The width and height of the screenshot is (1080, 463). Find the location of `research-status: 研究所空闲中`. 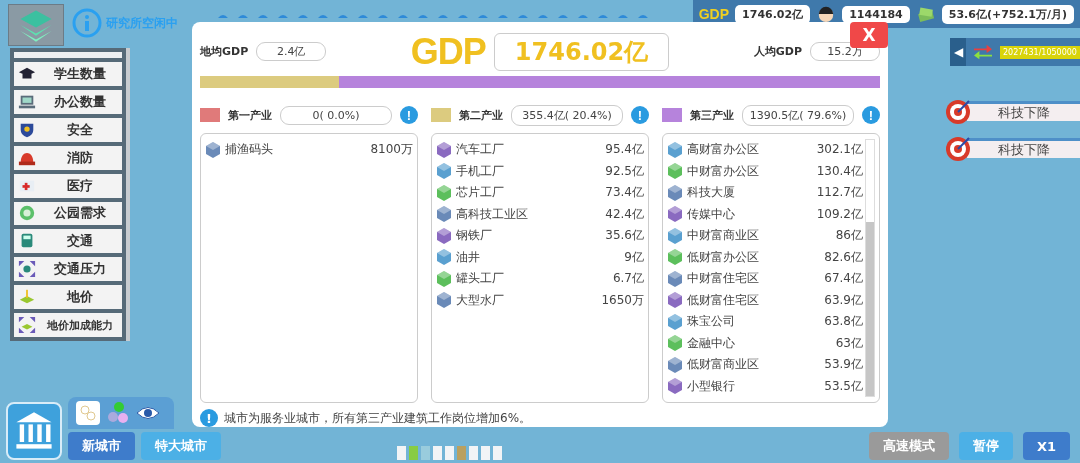

research-status: 研究所空闲中 is located at coordinates (142, 23).